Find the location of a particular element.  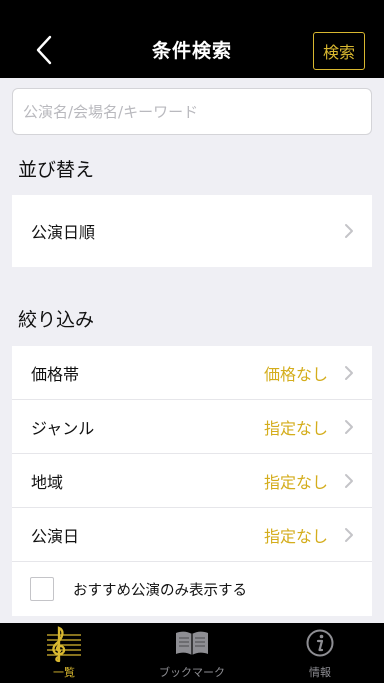

filter-label: 価格帯 is located at coordinates (55, 374).